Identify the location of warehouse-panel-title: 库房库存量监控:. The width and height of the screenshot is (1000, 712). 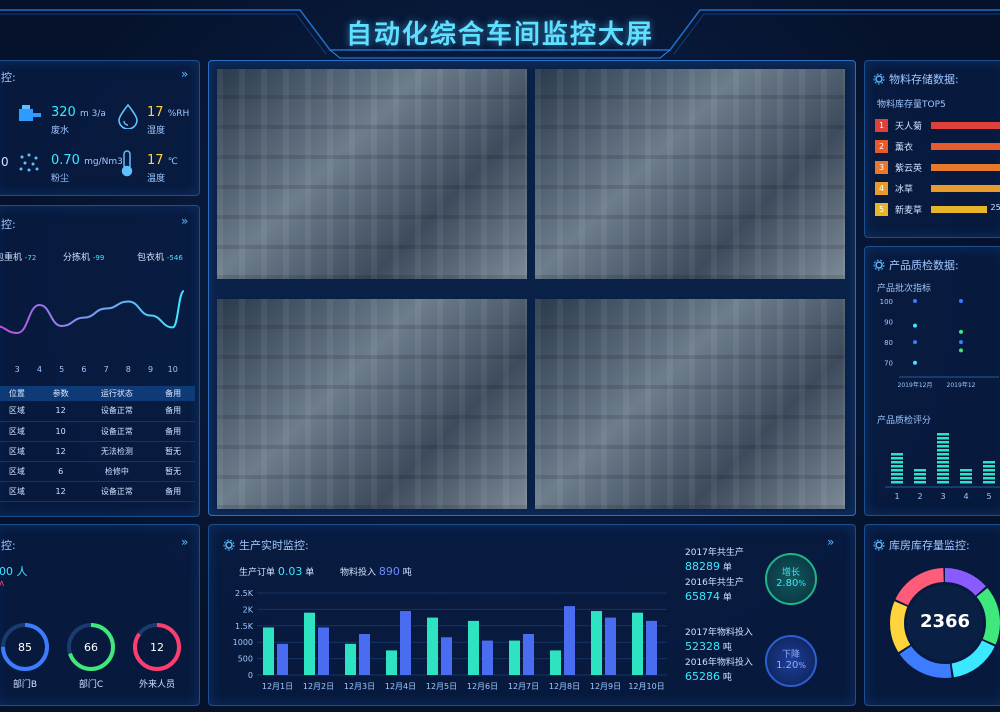
(929, 545).